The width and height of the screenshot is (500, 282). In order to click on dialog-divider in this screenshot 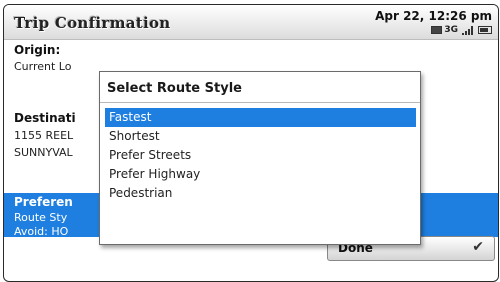, I will do `click(260, 102)`.